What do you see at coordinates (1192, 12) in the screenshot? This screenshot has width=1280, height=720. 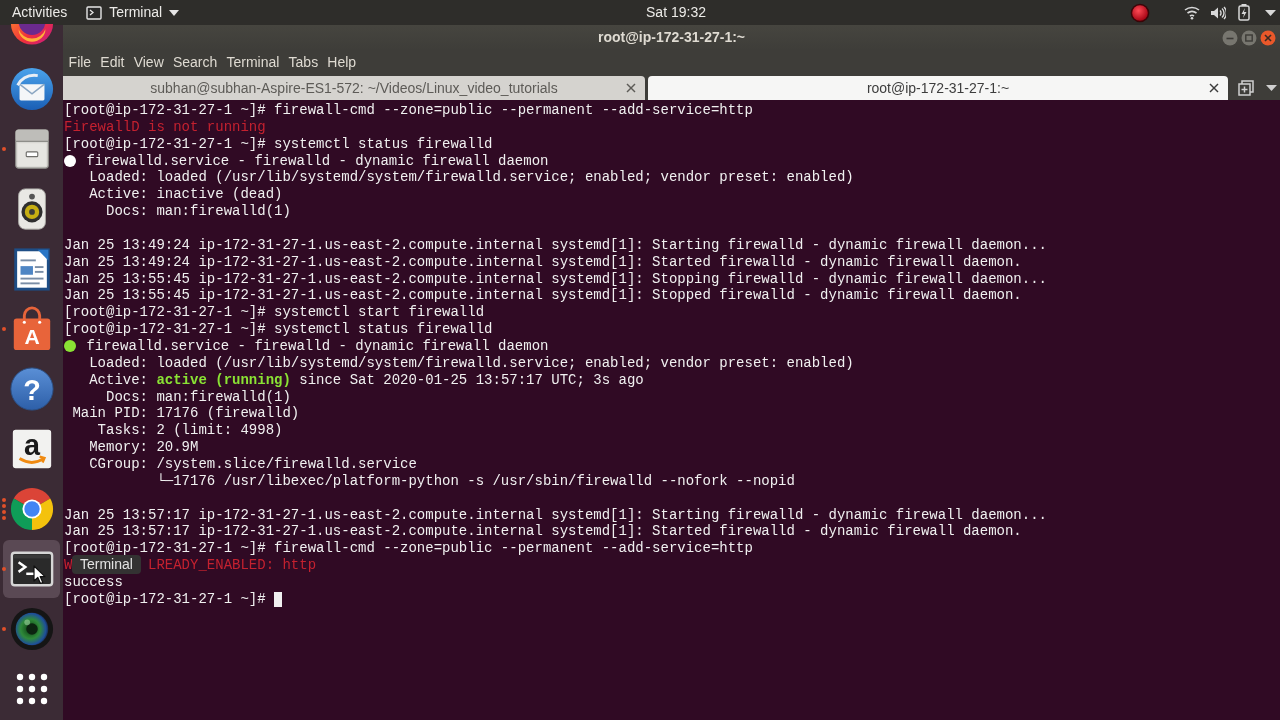 I see `wifi-icon` at bounding box center [1192, 12].